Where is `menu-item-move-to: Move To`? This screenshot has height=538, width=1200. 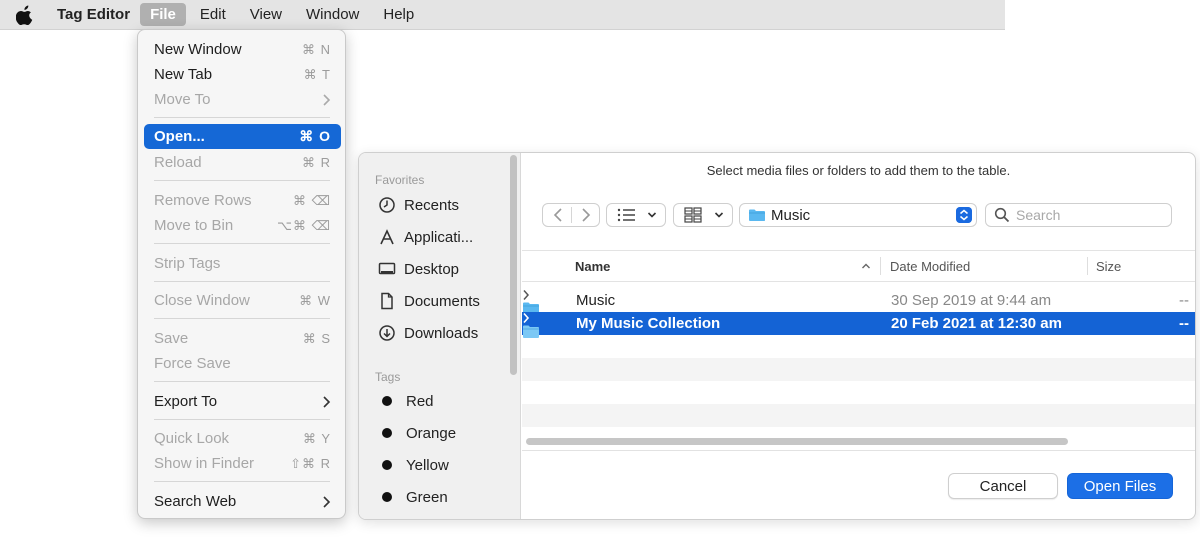 menu-item-move-to: Move To is located at coordinates (242, 99).